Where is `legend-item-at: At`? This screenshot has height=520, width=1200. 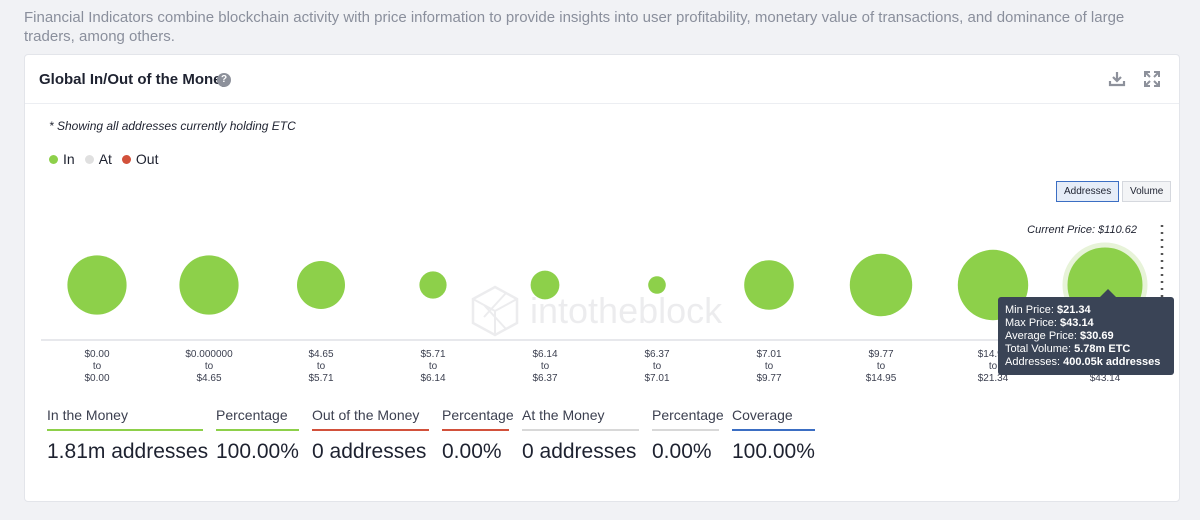
legend-item-at: At is located at coordinates (98, 159).